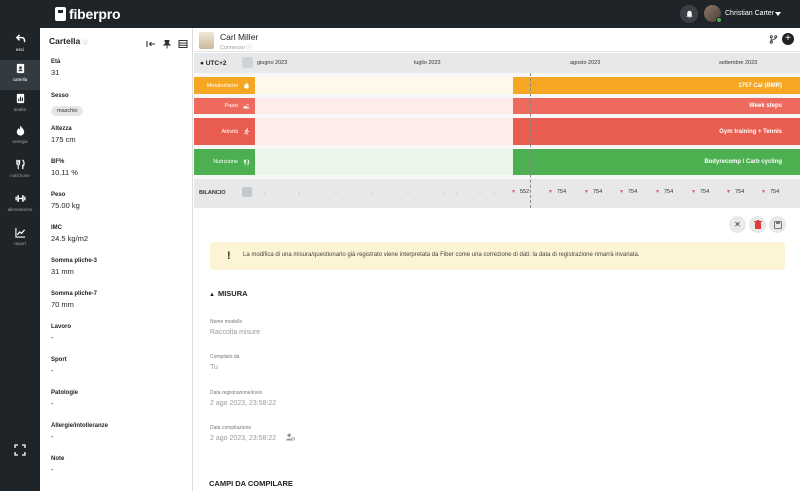 The width and height of the screenshot is (800, 491). What do you see at coordinates (60, 14) in the screenshot?
I see `logo-mark-icon` at bounding box center [60, 14].